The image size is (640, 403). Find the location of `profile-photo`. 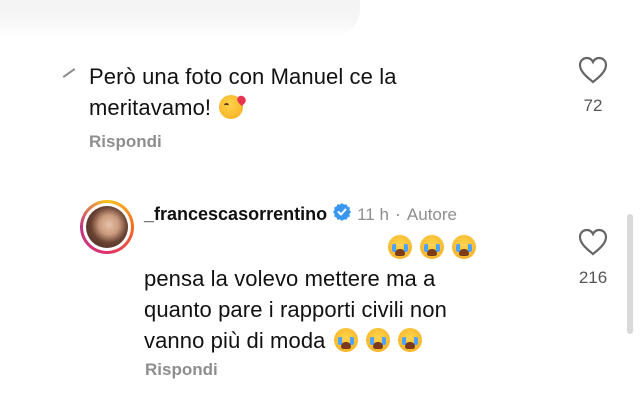

profile-photo is located at coordinates (107, 227).